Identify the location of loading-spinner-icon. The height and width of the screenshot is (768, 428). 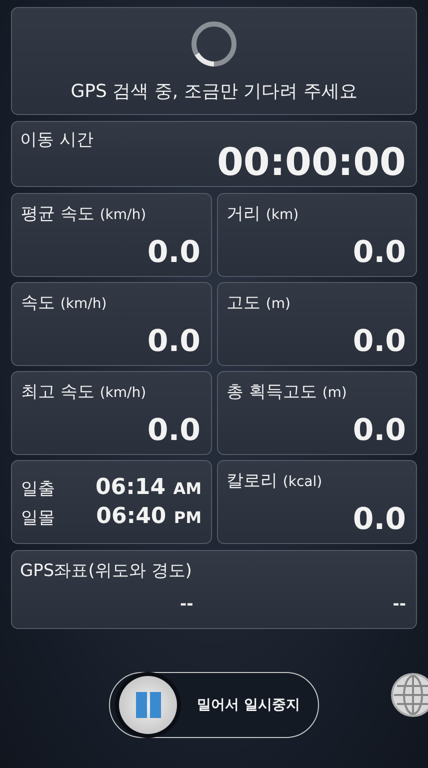
(214, 44).